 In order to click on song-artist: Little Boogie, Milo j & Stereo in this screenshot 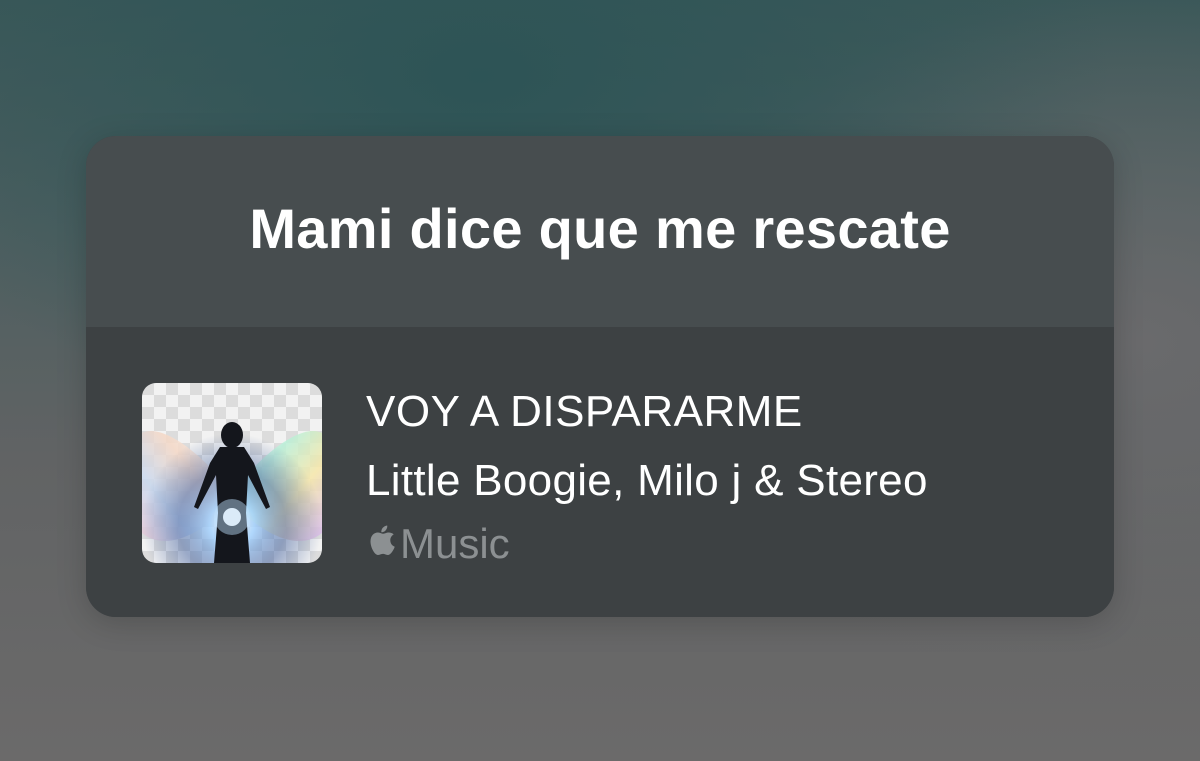, I will do `click(647, 481)`.